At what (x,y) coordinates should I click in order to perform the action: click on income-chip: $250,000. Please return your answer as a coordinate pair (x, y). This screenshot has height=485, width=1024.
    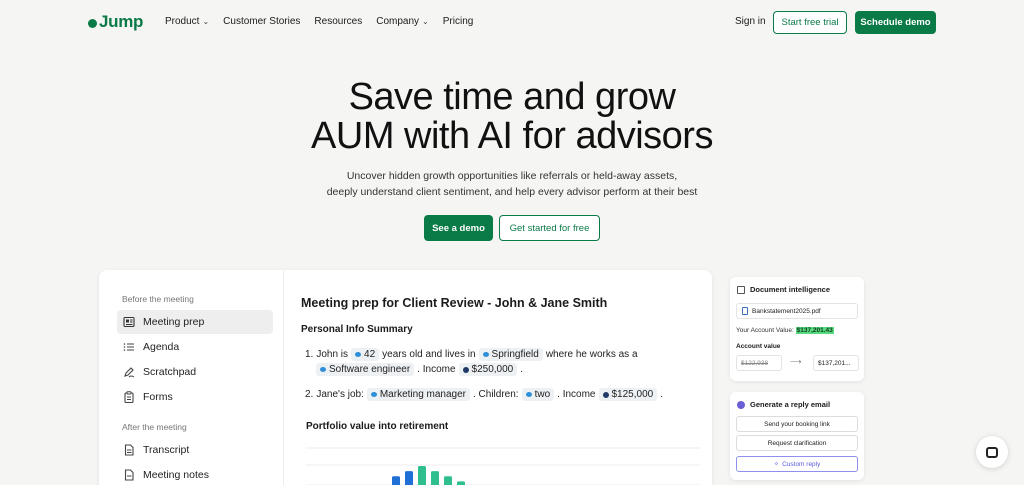
    Looking at the image, I should click on (488, 369).